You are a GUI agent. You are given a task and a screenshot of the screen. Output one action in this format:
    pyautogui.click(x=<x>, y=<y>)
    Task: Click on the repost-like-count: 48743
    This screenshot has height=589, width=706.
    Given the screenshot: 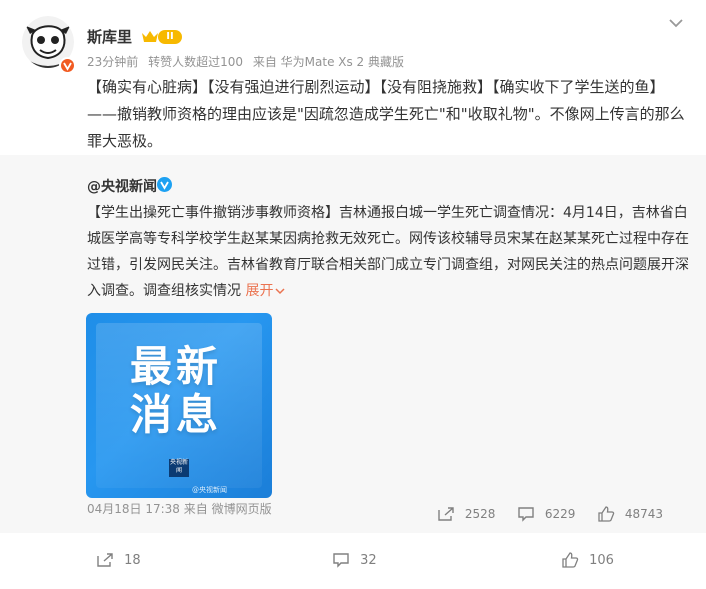 What is the action you would take?
    pyautogui.click(x=644, y=513)
    